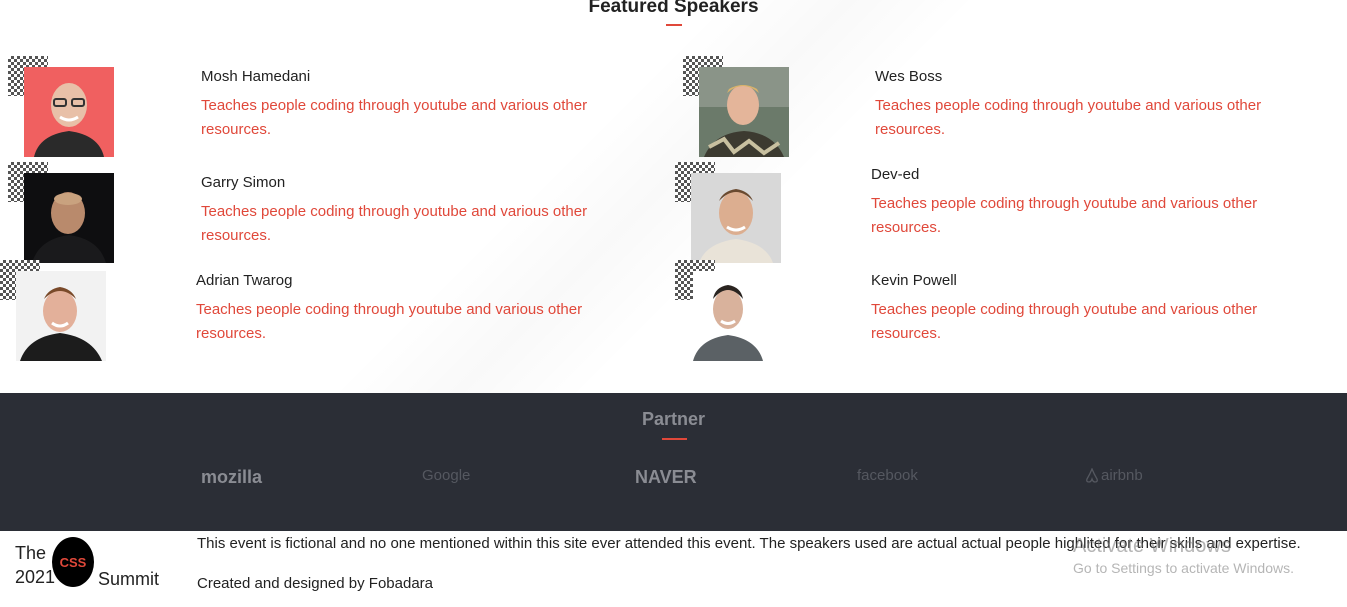 The image size is (1347, 607). What do you see at coordinates (446, 475) in the screenshot?
I see `google-logo: Google` at bounding box center [446, 475].